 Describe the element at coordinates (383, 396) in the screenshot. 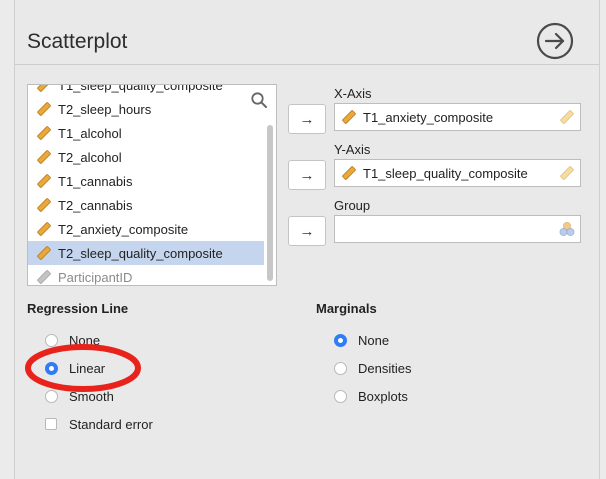

I see `option-label: Boxplots` at that location.